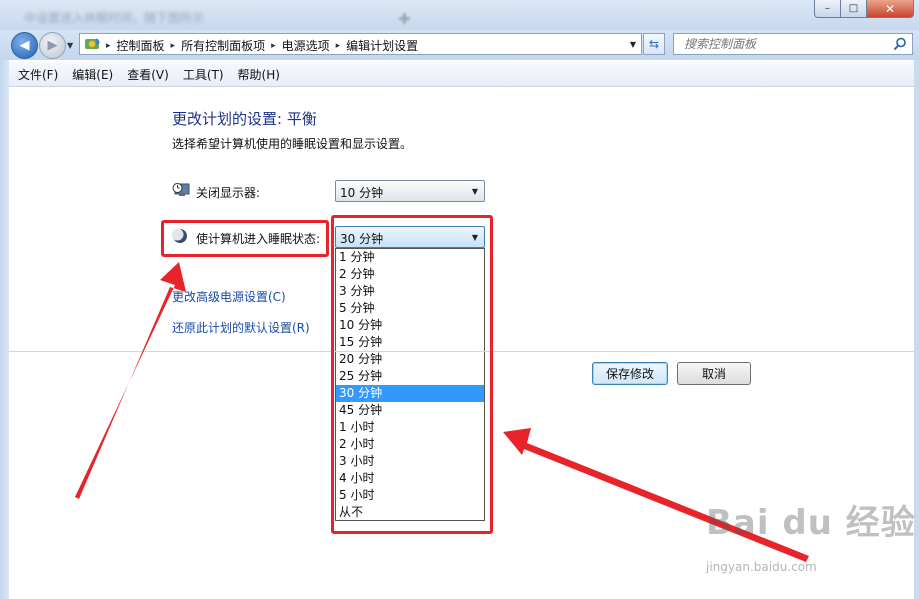  Describe the element at coordinates (130, 380) in the screenshot. I see `annotation-arrow-left` at that location.